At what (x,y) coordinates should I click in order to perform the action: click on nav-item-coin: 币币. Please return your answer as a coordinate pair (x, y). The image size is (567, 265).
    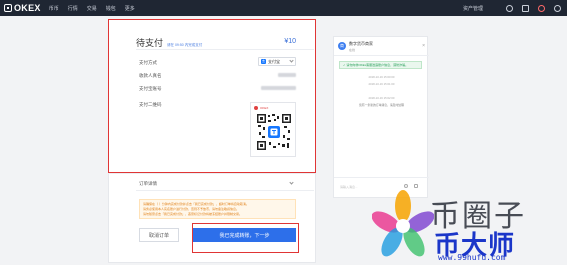
    Looking at the image, I should click on (54, 8).